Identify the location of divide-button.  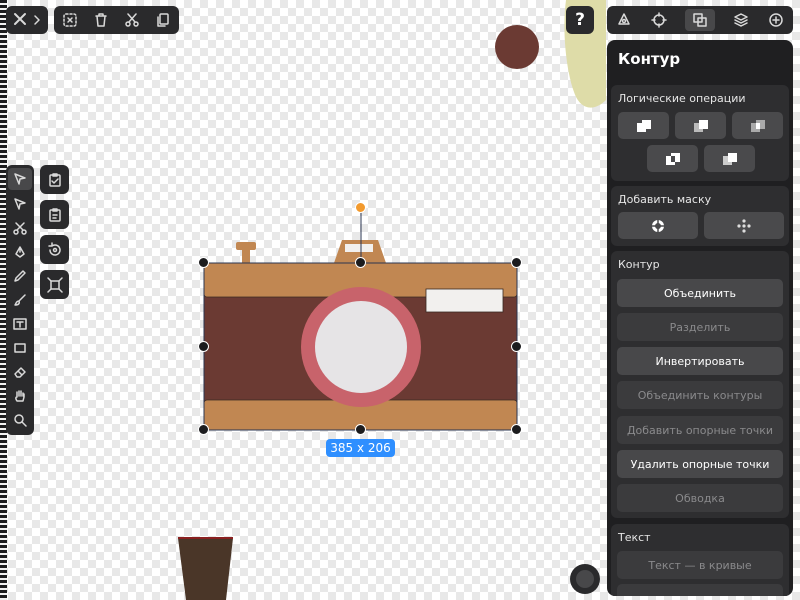
(729, 158).